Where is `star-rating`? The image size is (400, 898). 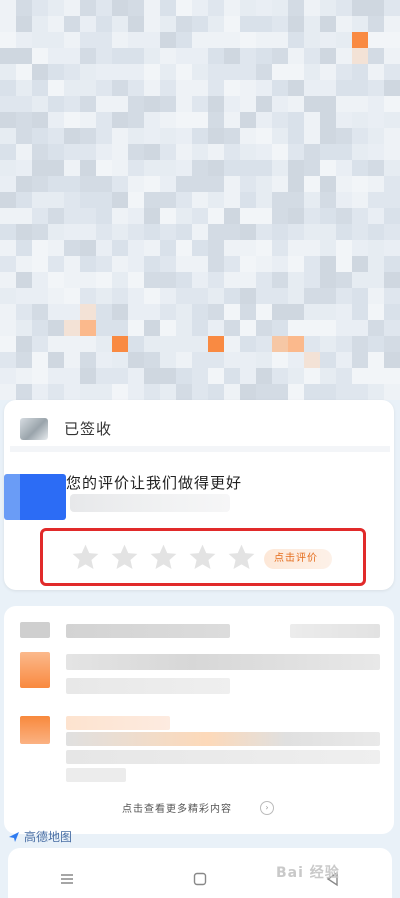 star-rating is located at coordinates (163, 557).